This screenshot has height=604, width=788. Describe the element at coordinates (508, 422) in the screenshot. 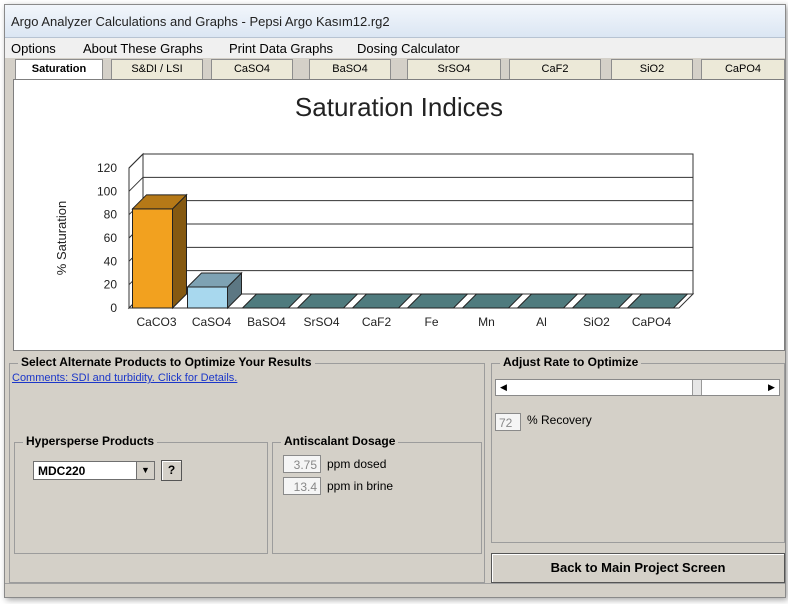

I see `recovery-input: 72` at that location.